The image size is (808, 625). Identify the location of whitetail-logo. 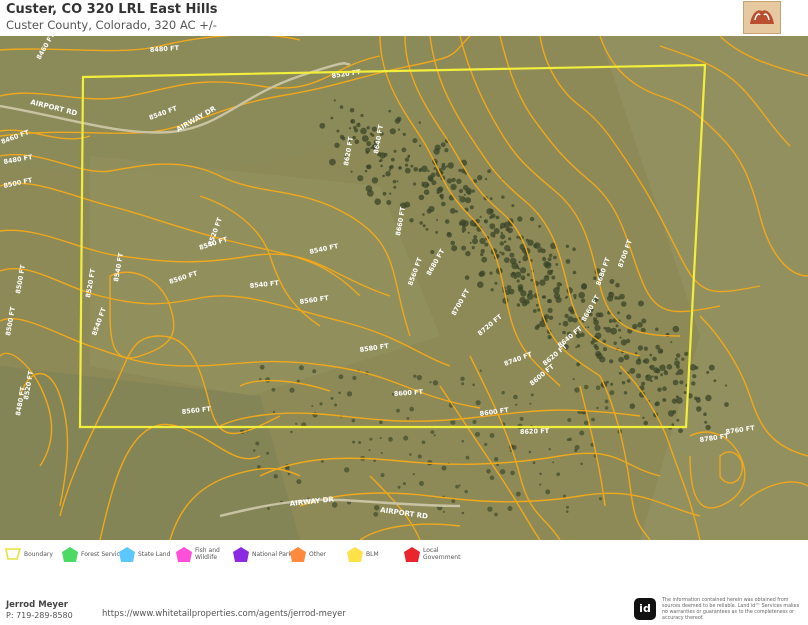
(762, 17).